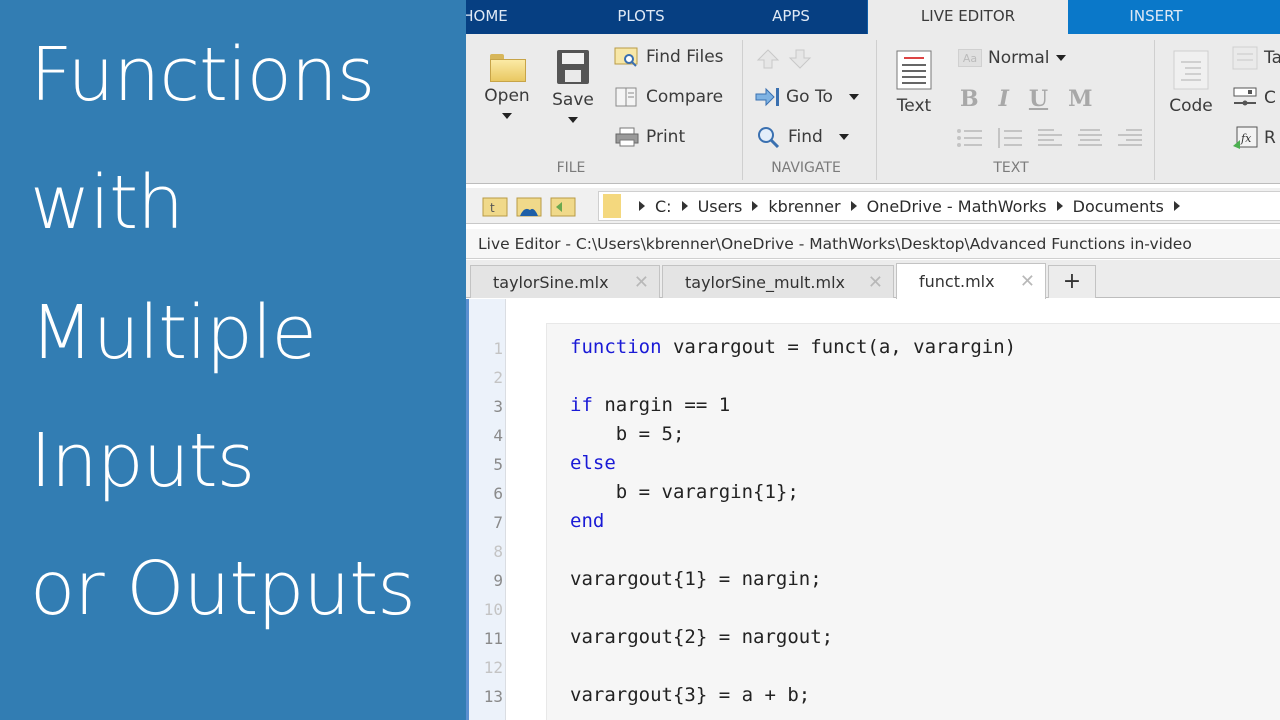 The image size is (1280, 720). I want to click on underline-button: U, so click(1038, 99).